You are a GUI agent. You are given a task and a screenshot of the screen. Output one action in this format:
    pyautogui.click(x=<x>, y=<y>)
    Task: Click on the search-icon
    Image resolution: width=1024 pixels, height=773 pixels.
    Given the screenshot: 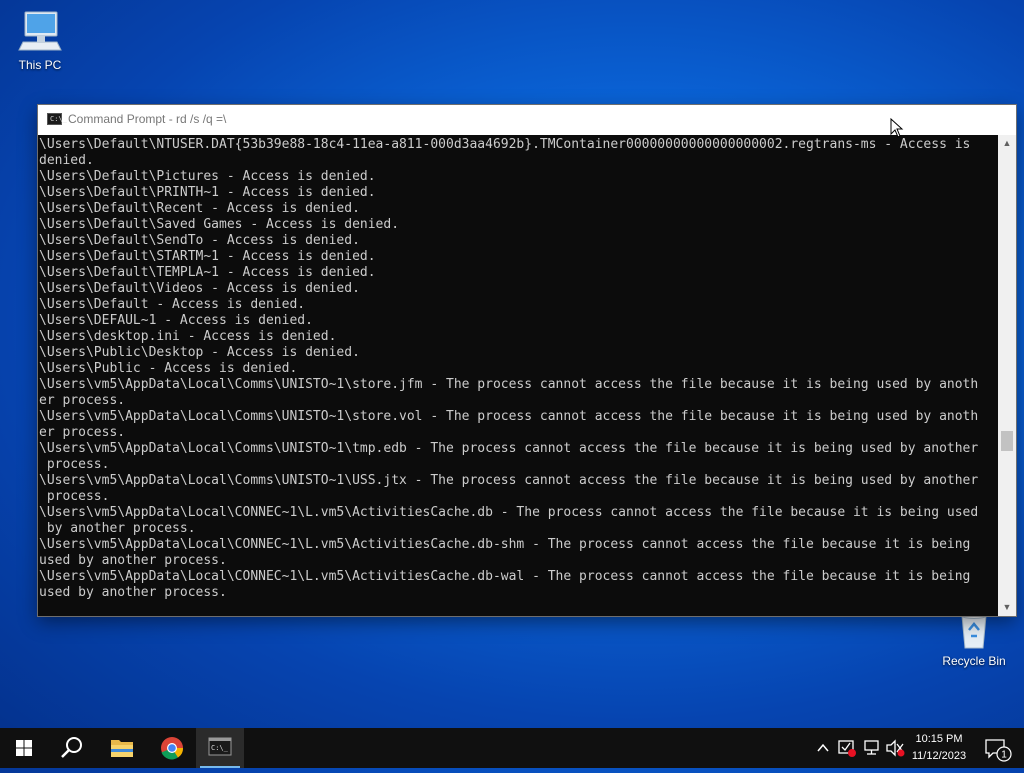 What is the action you would take?
    pyautogui.click(x=71, y=747)
    